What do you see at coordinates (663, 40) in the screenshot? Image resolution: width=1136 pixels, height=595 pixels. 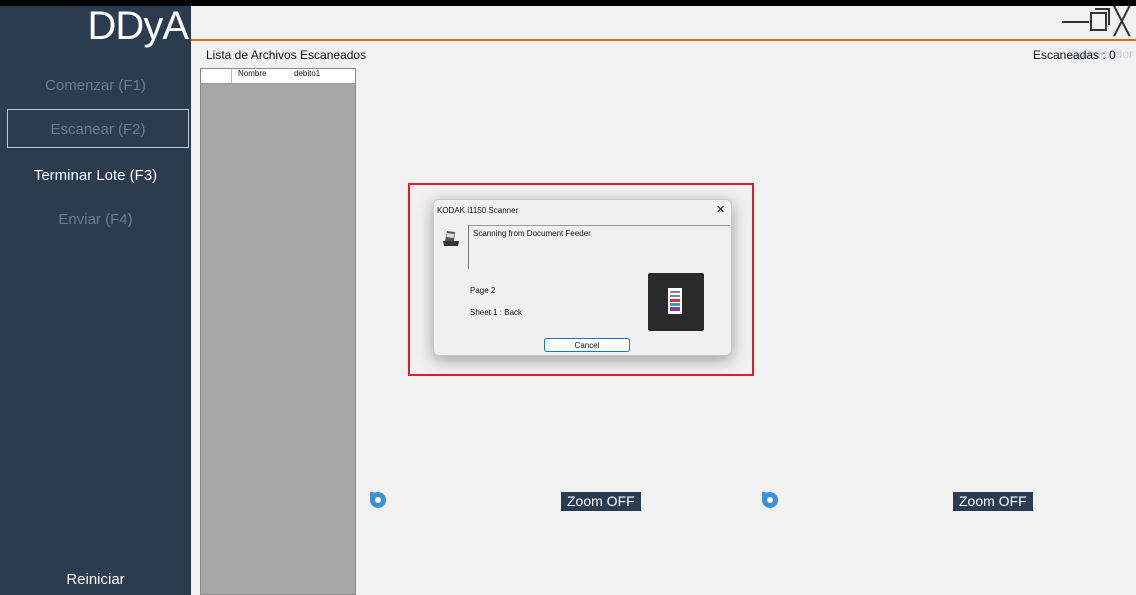 I see `titlebar-accent-line` at bounding box center [663, 40].